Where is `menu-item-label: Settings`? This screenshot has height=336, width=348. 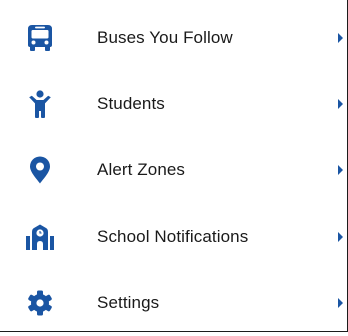
menu-item-label: Settings is located at coordinates (128, 302).